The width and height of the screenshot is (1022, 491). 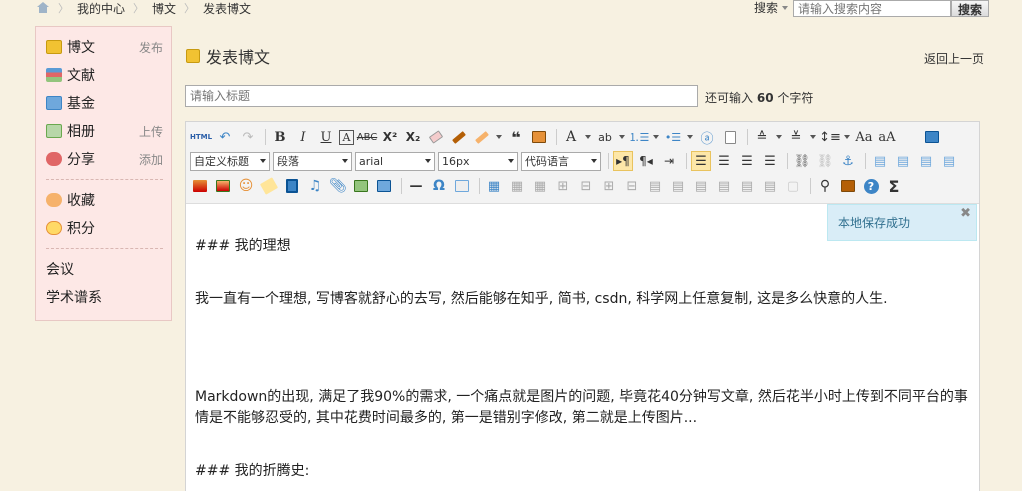 What do you see at coordinates (880, 161) in the screenshot?
I see `image-none-icon: ▤` at bounding box center [880, 161].